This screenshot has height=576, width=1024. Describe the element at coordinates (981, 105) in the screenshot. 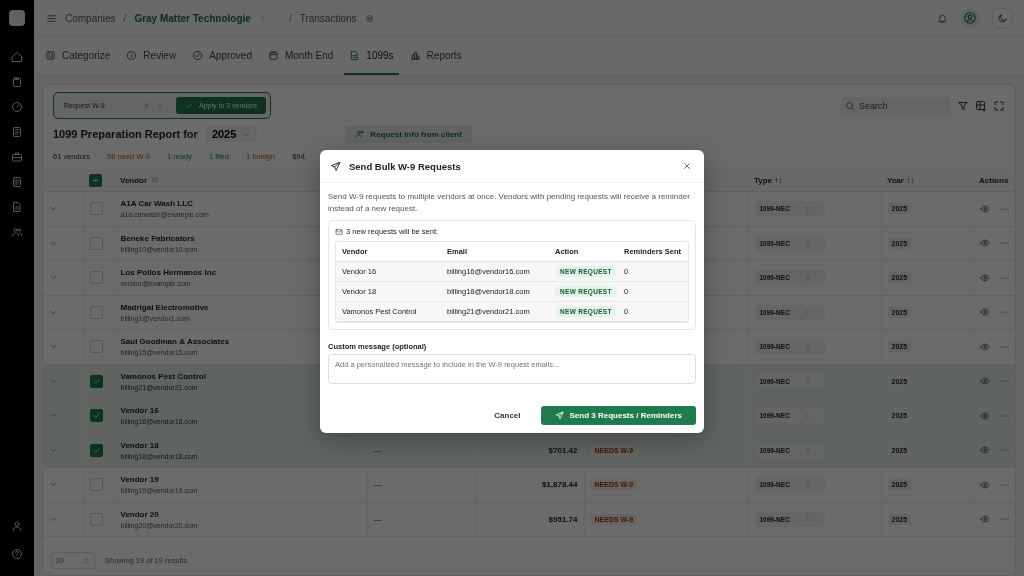

I see `table-add-icon` at that location.